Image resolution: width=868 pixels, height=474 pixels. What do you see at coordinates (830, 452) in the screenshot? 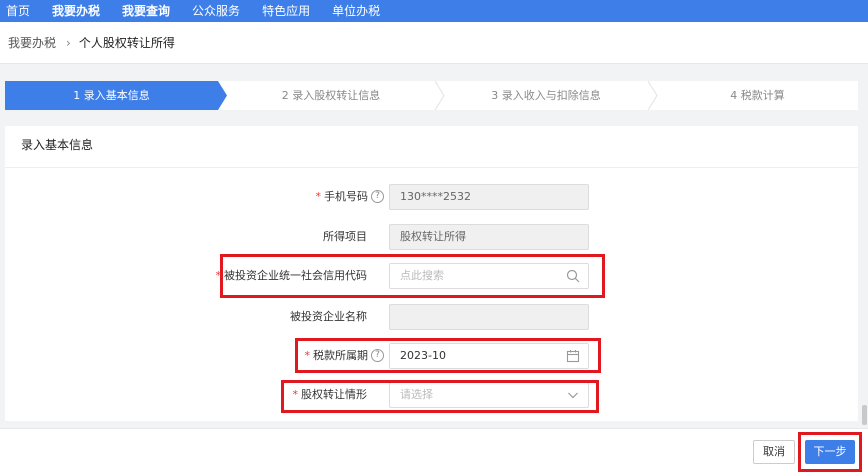
I see `highlight-box-next-button` at bounding box center [830, 452].